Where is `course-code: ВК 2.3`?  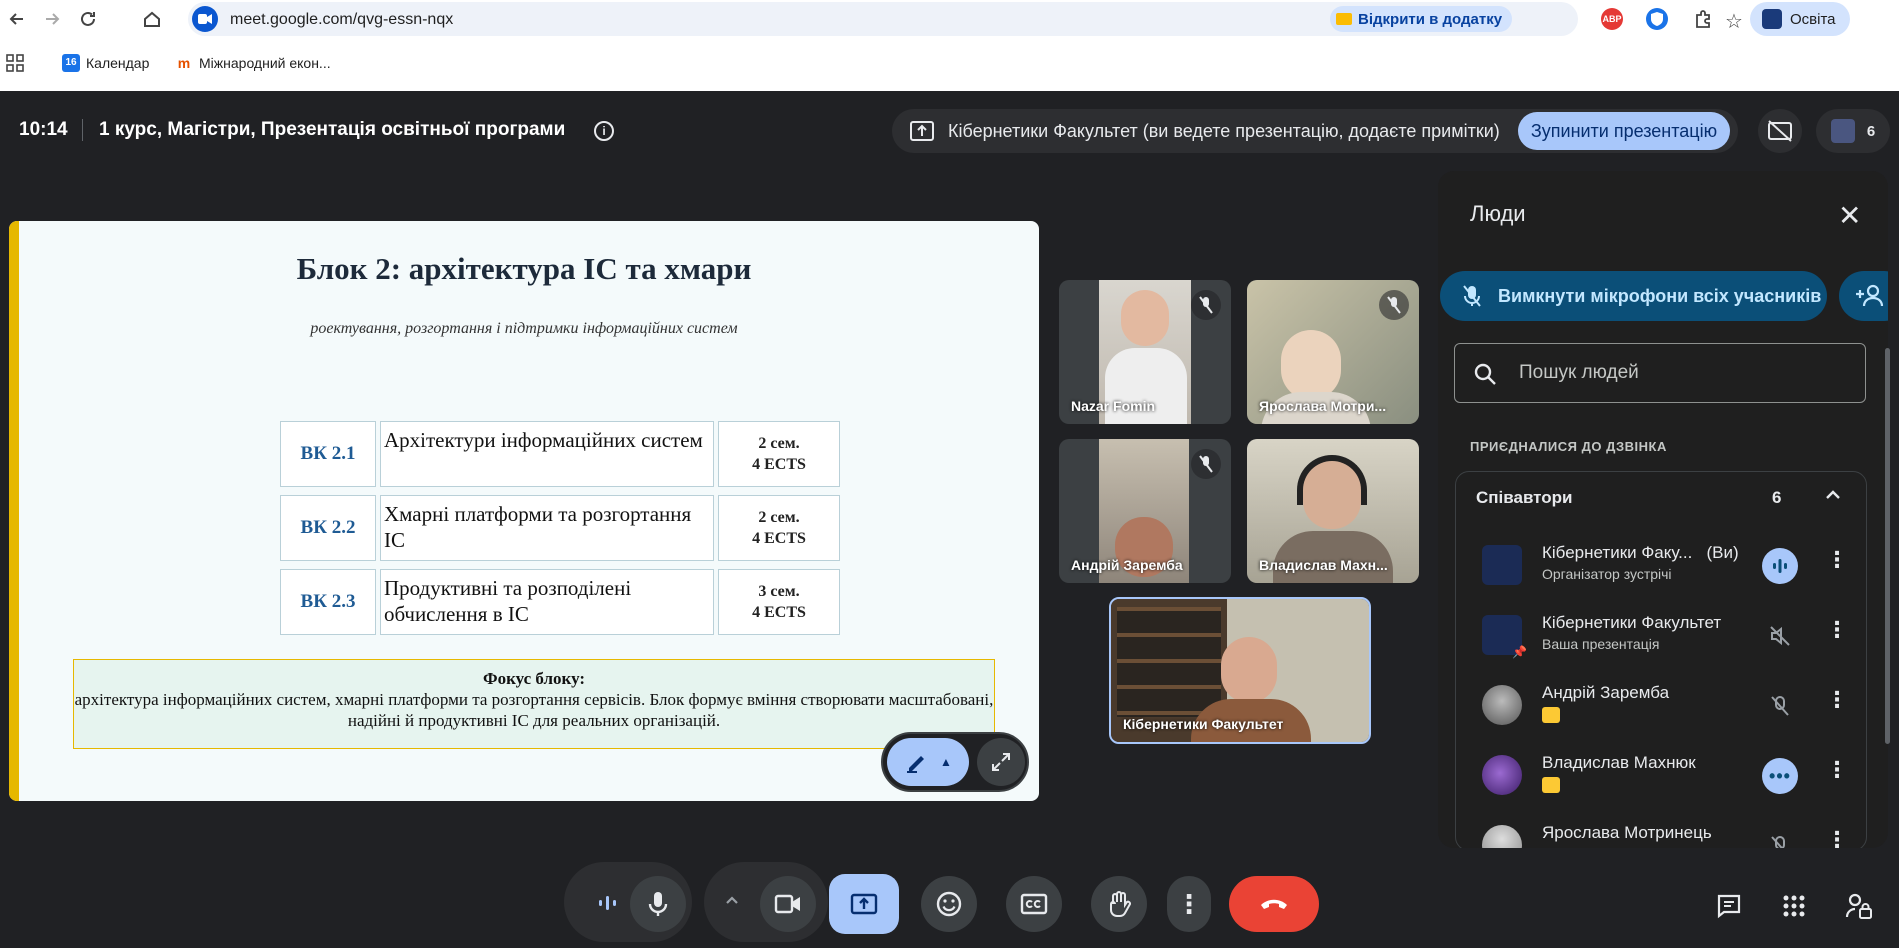 course-code: ВК 2.3 is located at coordinates (328, 602).